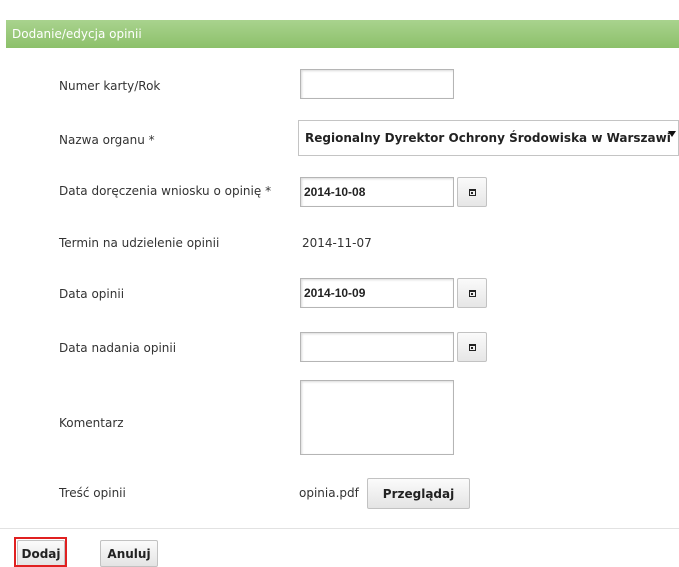 This screenshot has width=679, height=567. I want to click on cancel-button: Anuluj, so click(129, 553).